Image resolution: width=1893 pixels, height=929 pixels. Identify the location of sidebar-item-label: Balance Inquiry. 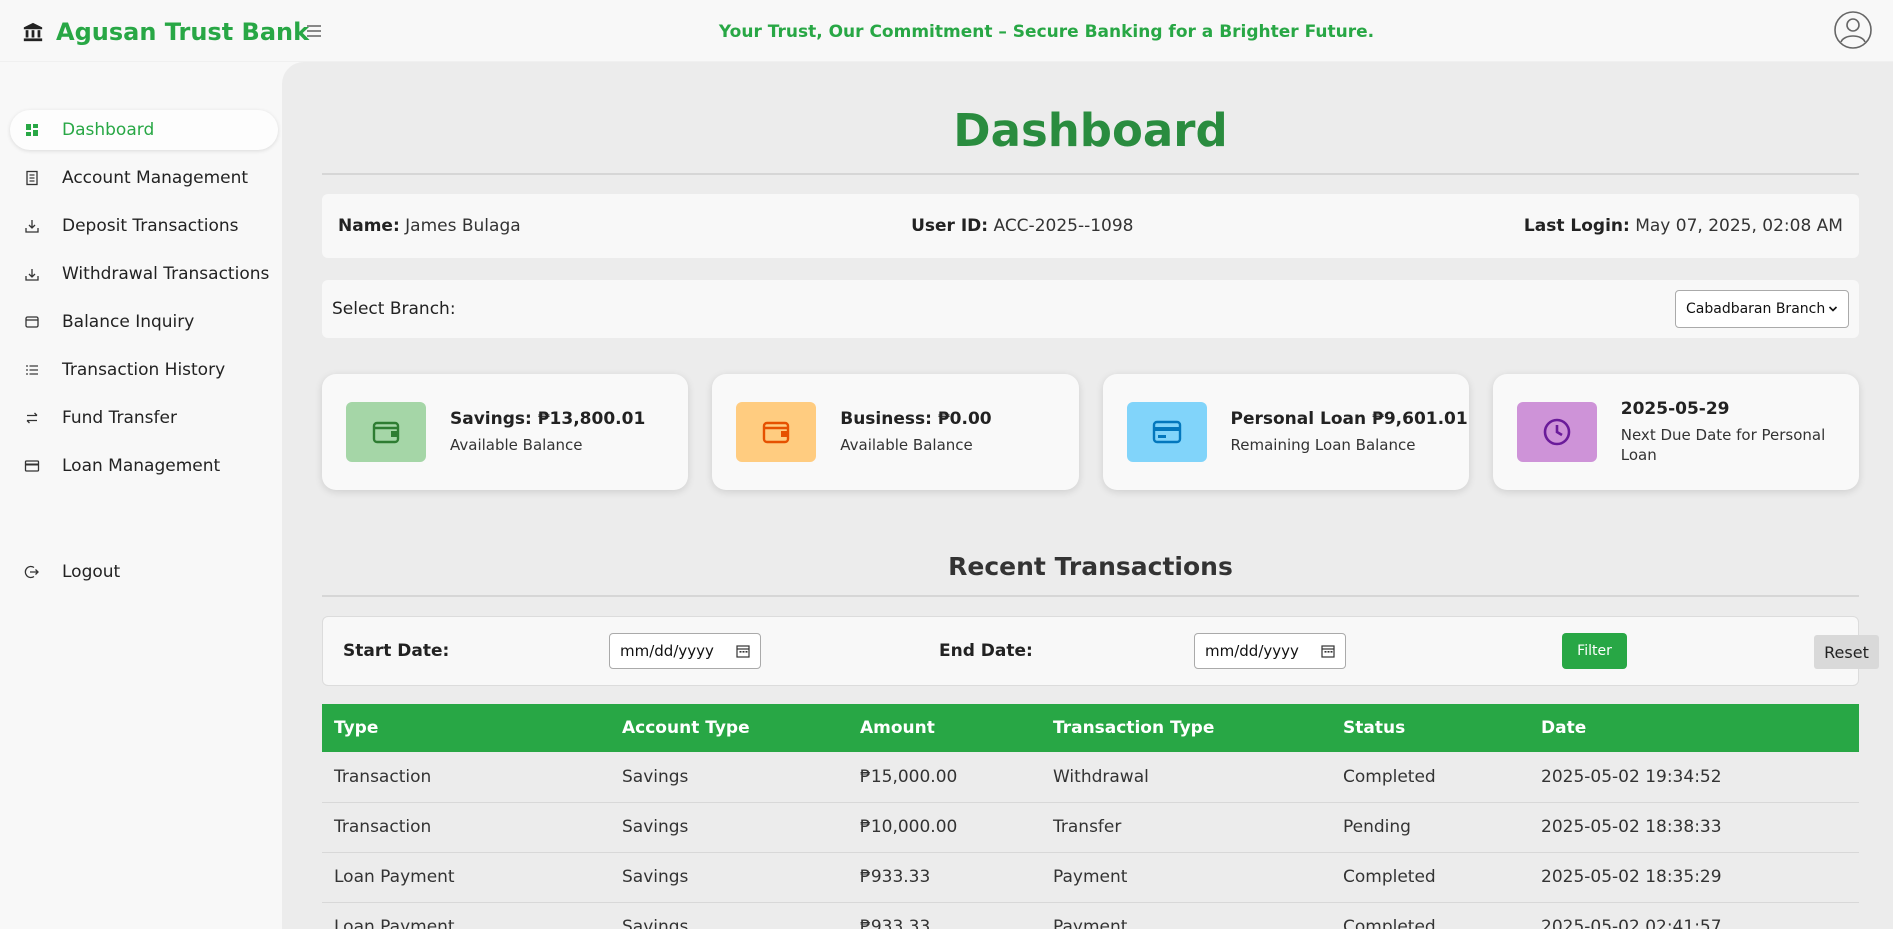
(128, 322).